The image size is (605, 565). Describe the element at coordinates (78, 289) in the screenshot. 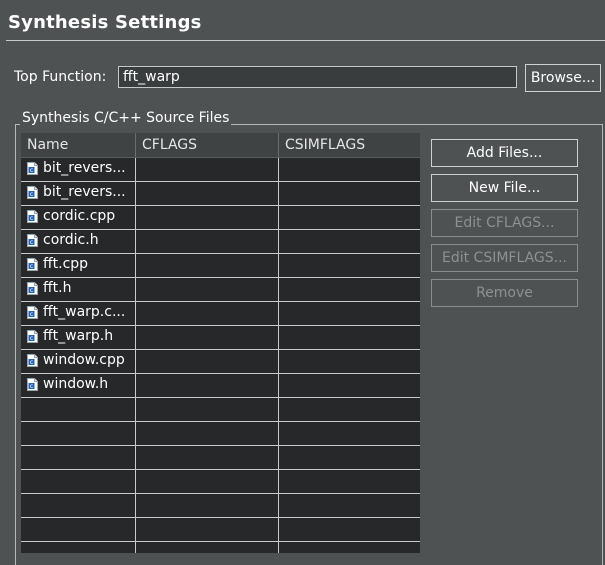

I see `cell-name: c fft.h` at that location.